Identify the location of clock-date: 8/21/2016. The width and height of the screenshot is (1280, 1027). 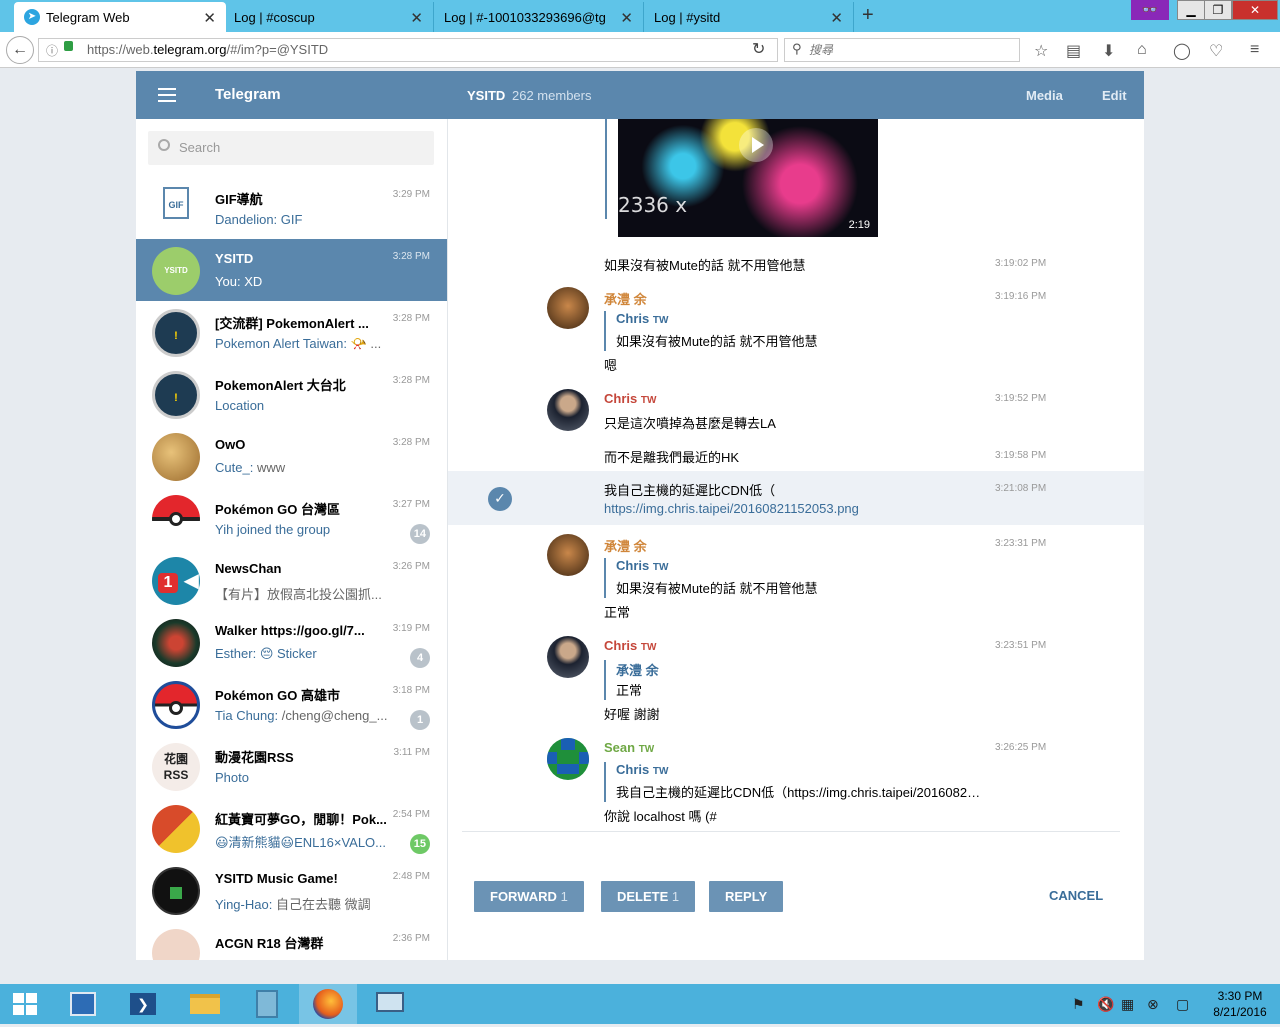
(1240, 1012).